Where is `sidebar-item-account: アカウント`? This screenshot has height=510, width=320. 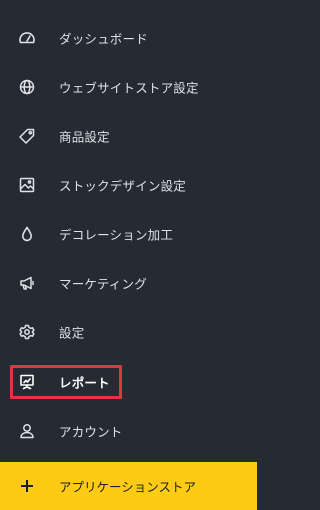 sidebar-item-account: アカウント is located at coordinates (128, 431).